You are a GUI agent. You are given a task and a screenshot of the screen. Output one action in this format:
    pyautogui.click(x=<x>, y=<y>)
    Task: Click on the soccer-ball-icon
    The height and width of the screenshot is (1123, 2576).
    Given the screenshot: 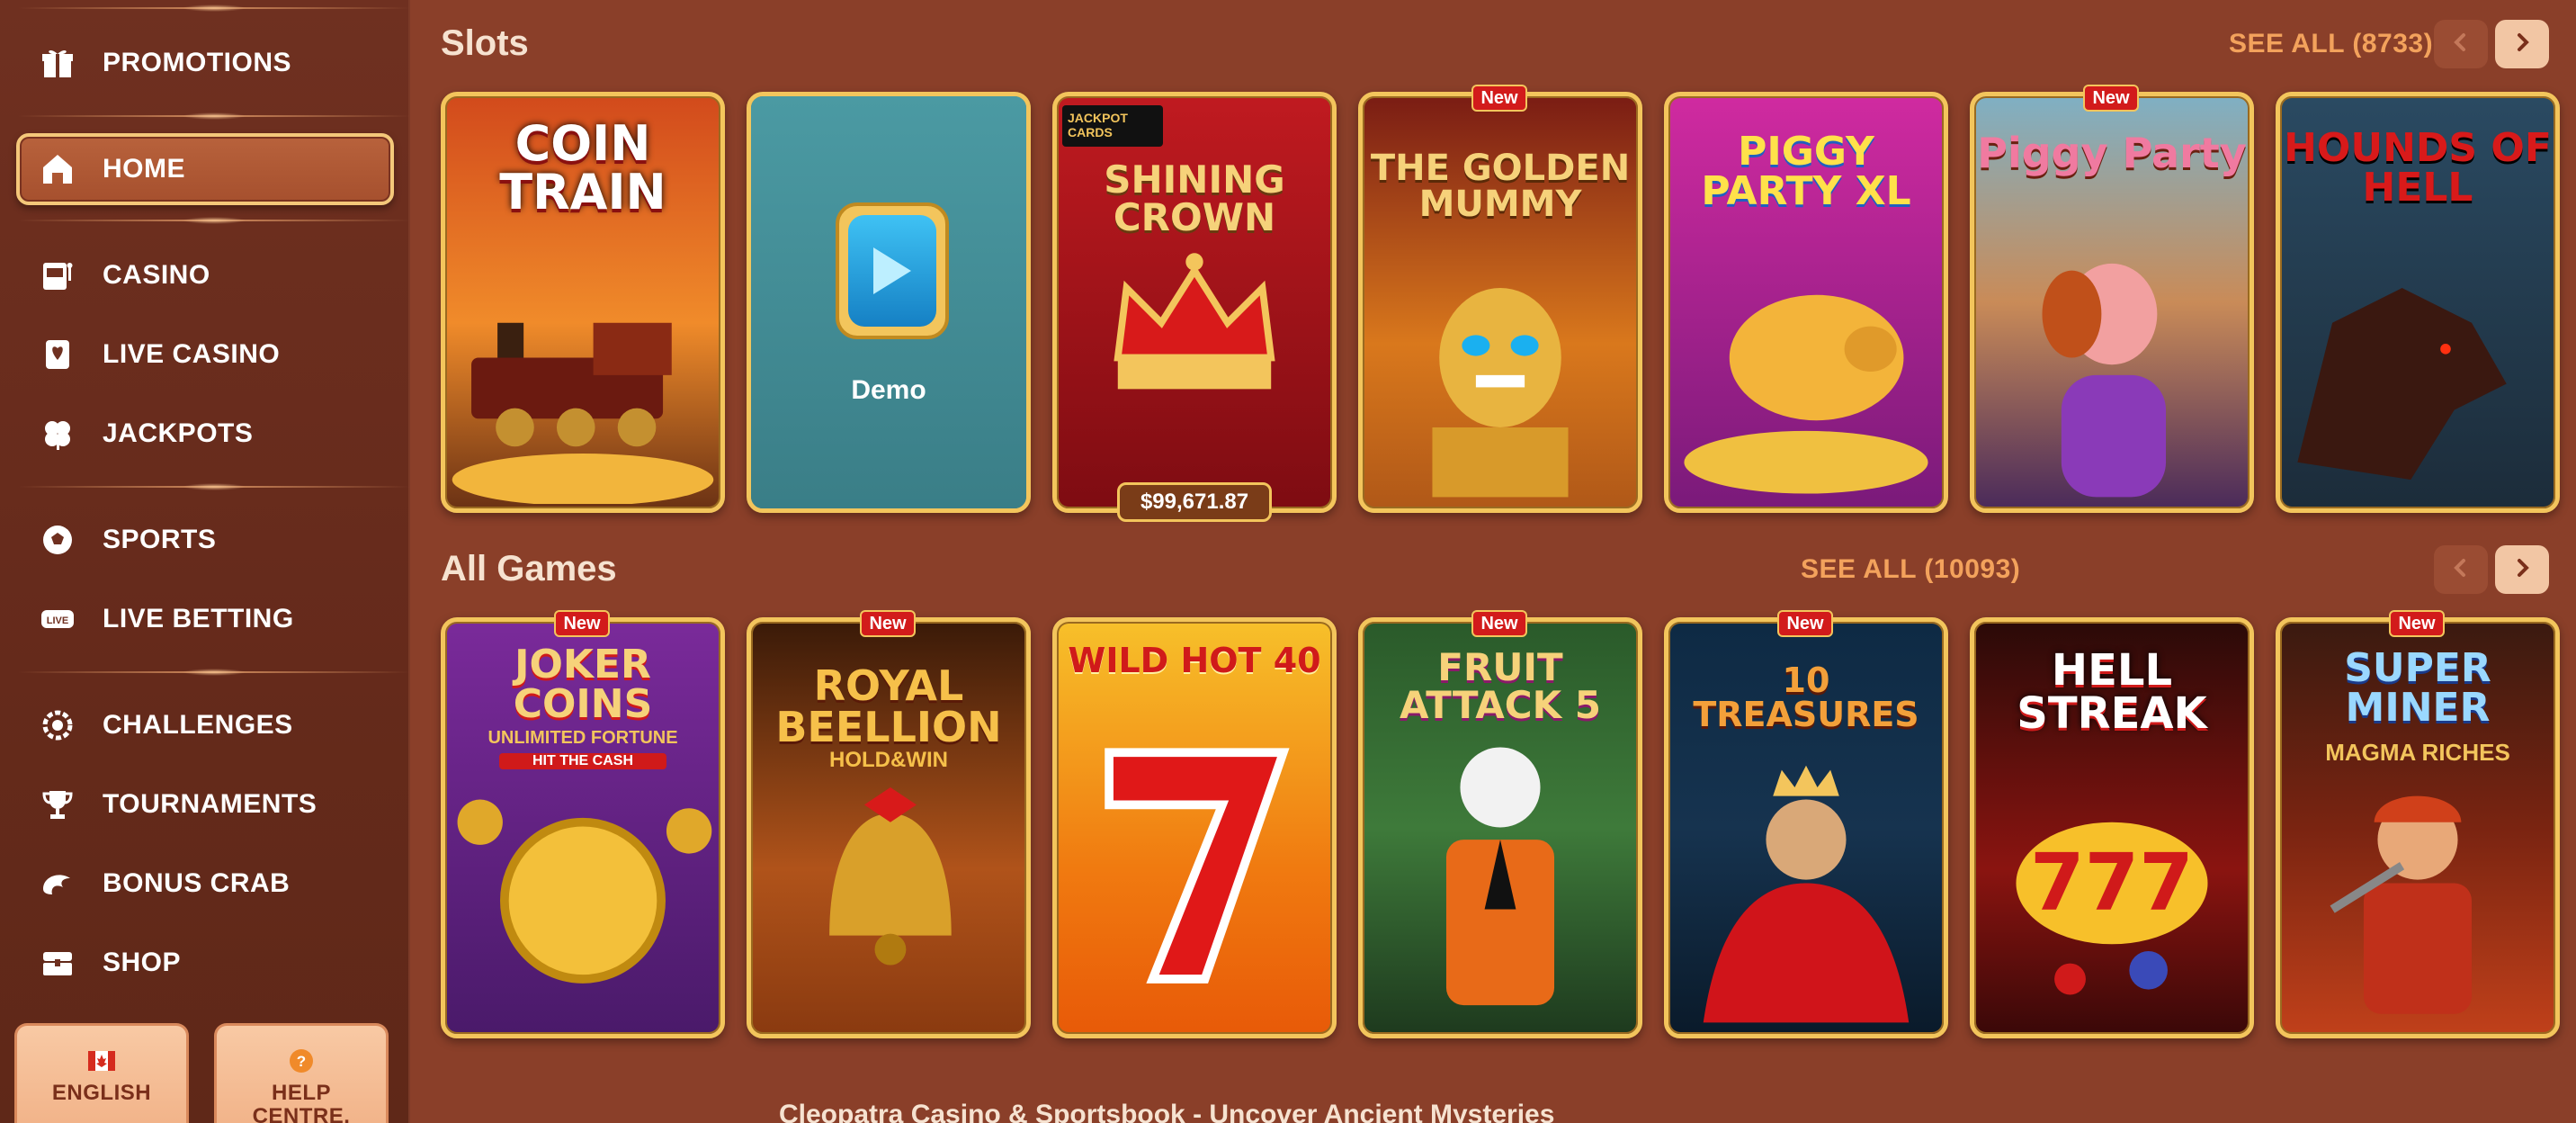 What is the action you would take?
    pyautogui.click(x=57, y=540)
    